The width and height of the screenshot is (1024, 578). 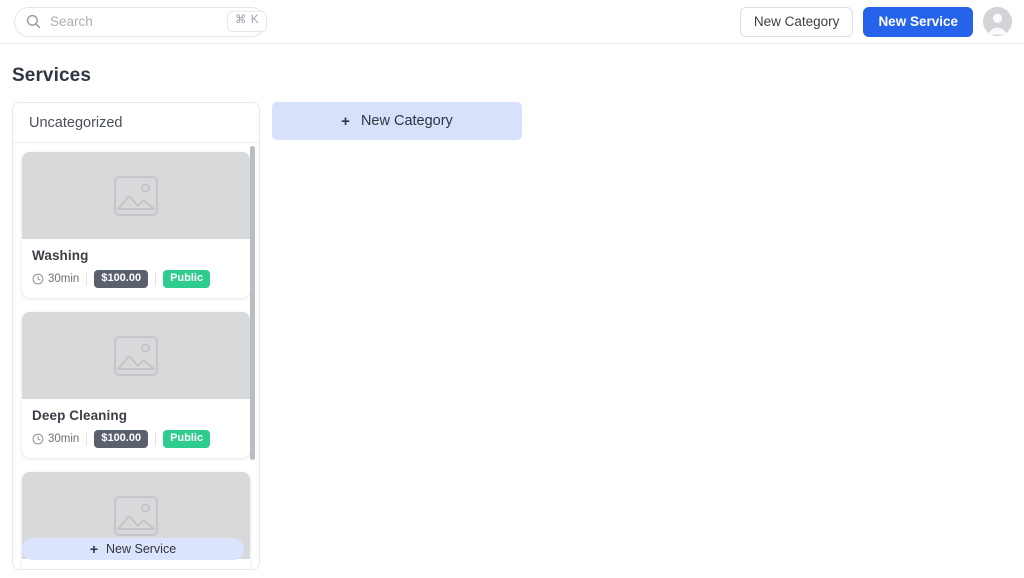 What do you see at coordinates (138, 21) in the screenshot?
I see `search-input` at bounding box center [138, 21].